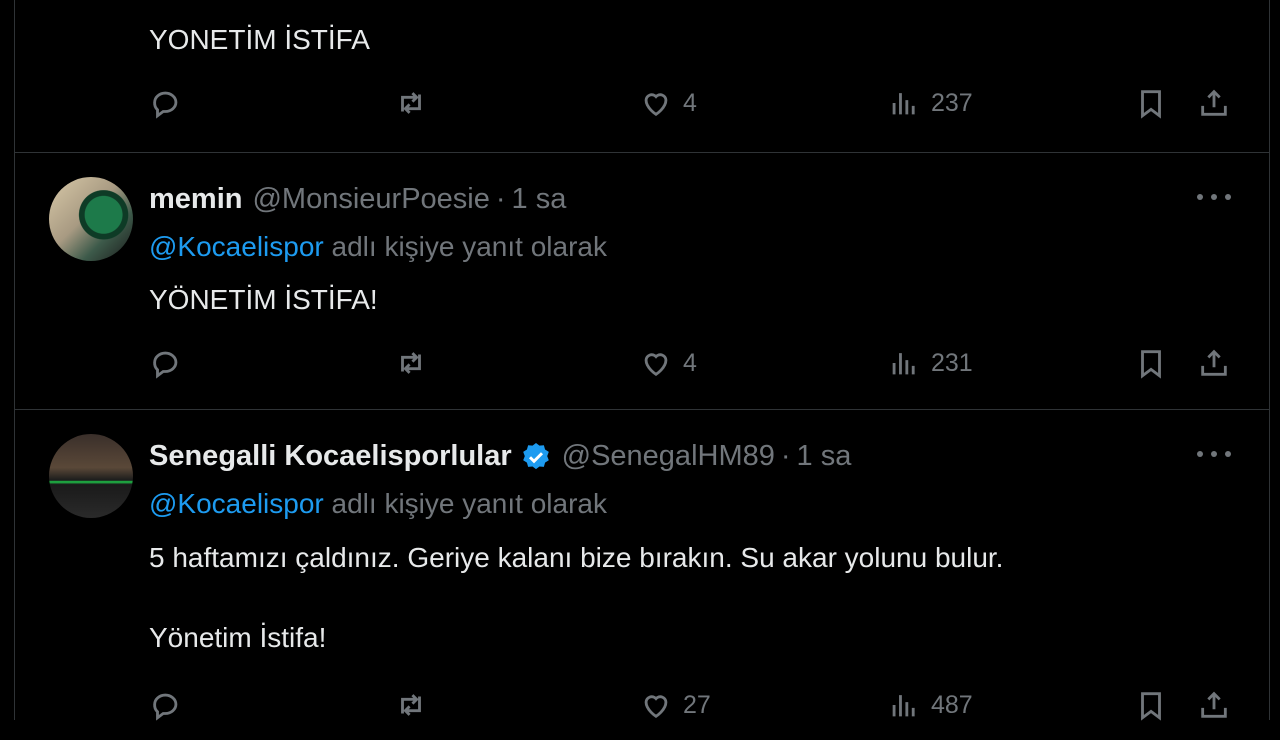 The image size is (1280, 740). I want to click on tweet-actions: 4 231, so click(699, 363).